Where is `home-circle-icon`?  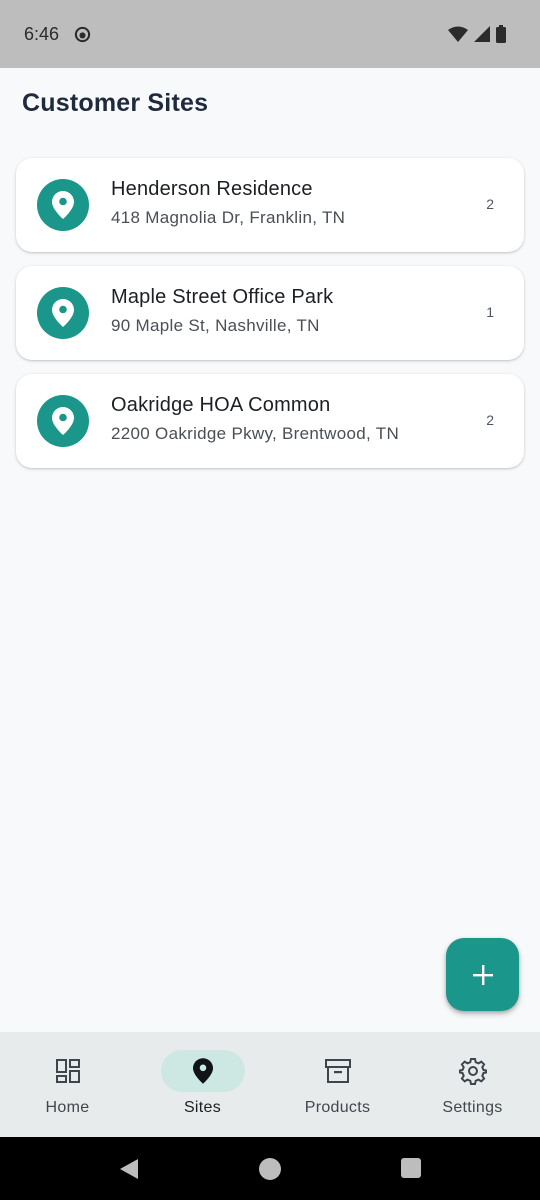
home-circle-icon is located at coordinates (270, 1169).